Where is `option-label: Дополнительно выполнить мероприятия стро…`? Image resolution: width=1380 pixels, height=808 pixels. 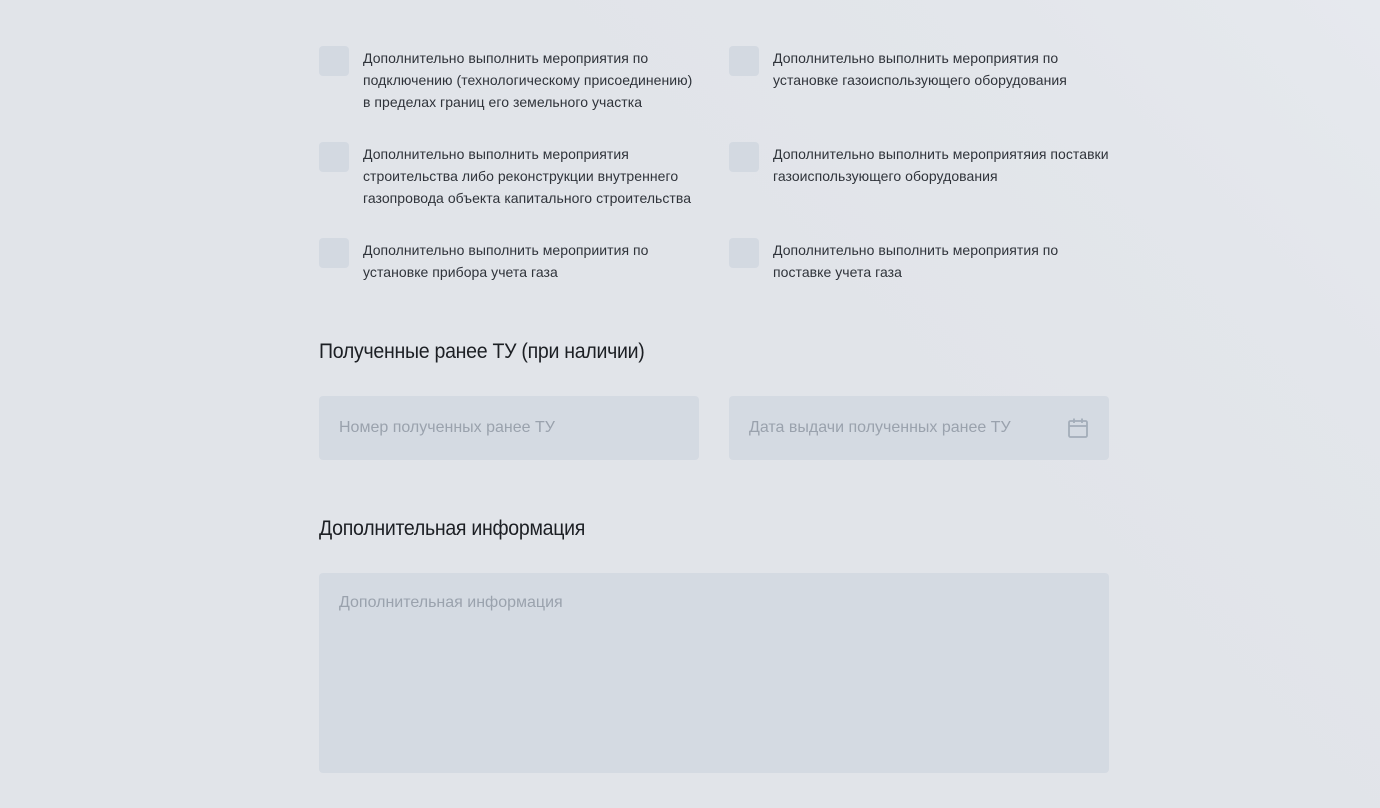 option-label: Дополнительно выполнить мероприятия стро… is located at coordinates (527, 176).